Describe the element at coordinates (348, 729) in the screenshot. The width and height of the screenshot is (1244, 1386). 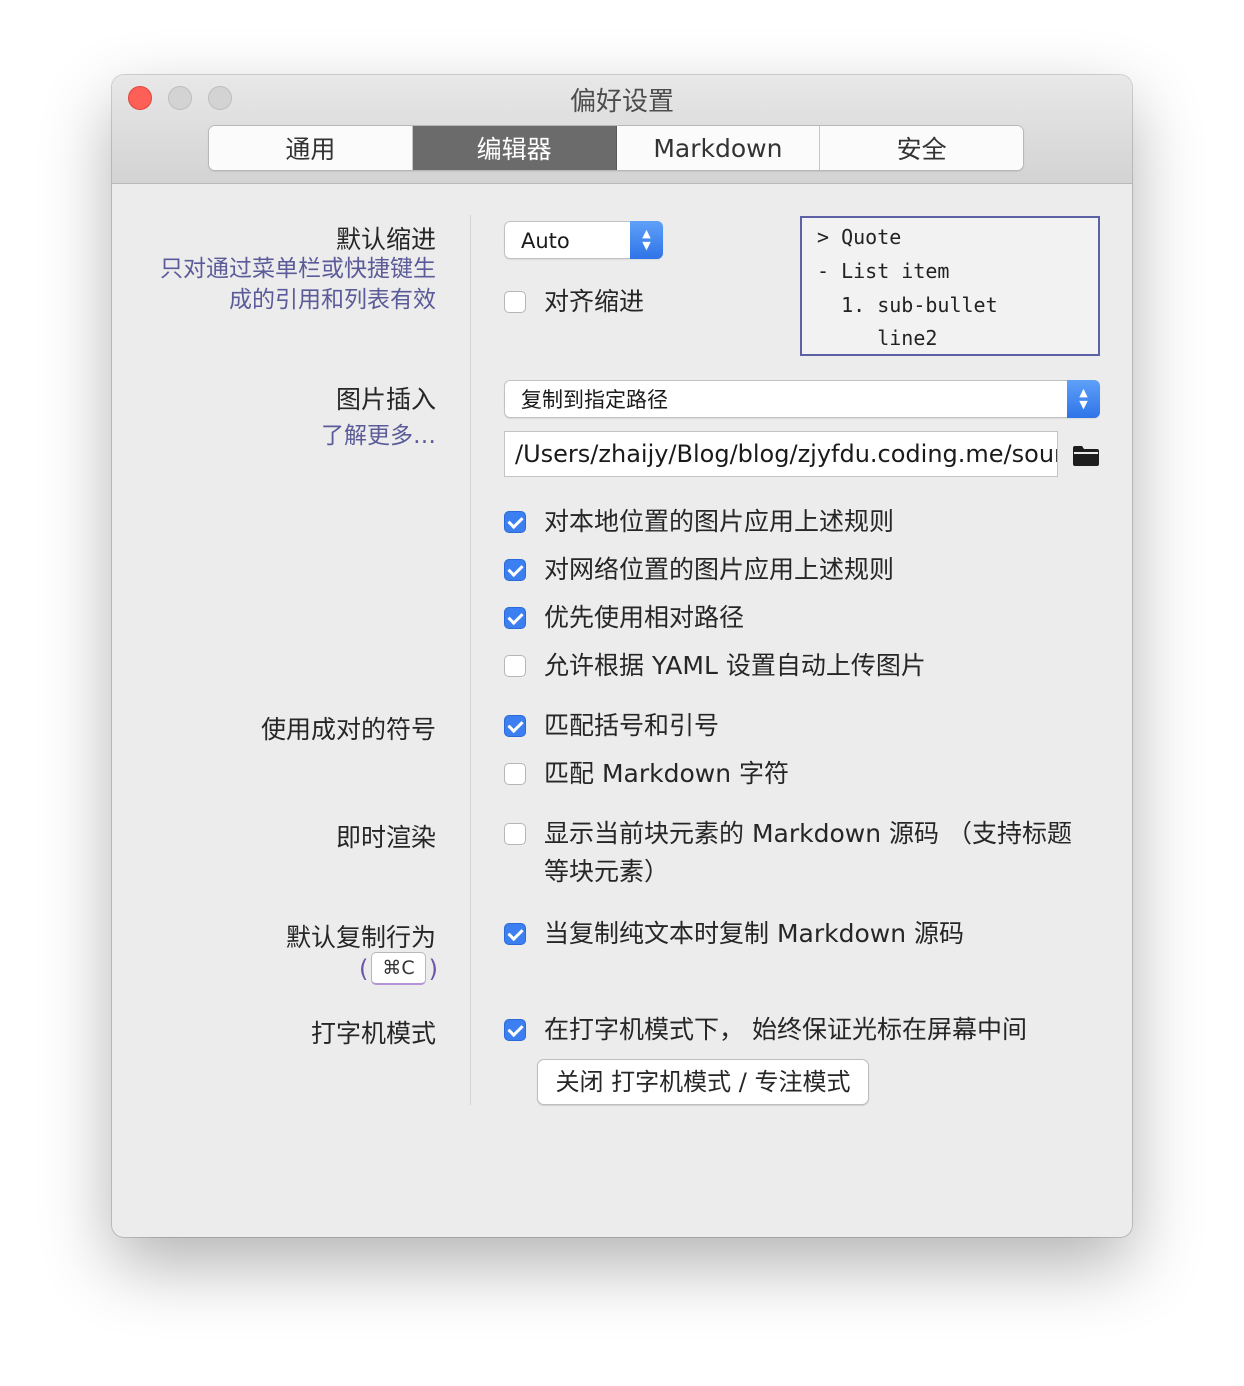
I see `paired-symbols-label: 使用成对的符号` at that location.